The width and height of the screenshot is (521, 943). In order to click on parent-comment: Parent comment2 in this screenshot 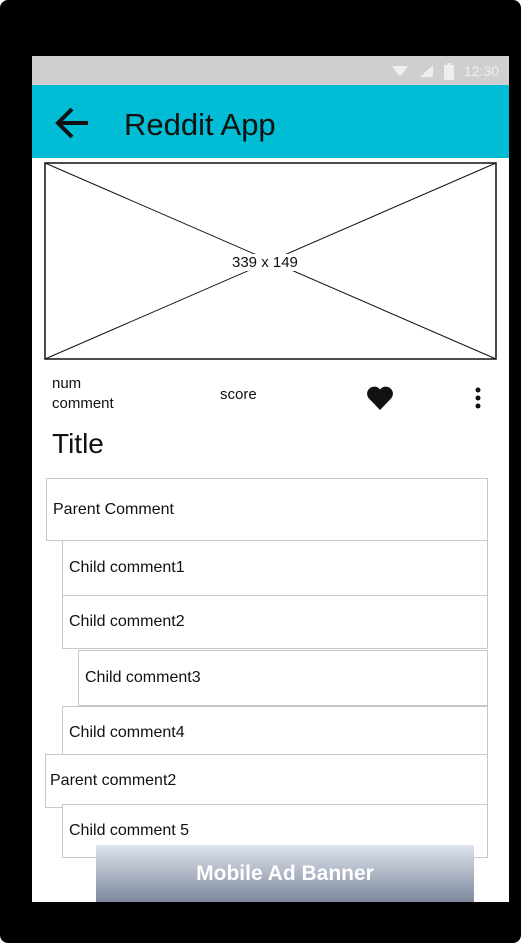, I will do `click(266, 781)`.